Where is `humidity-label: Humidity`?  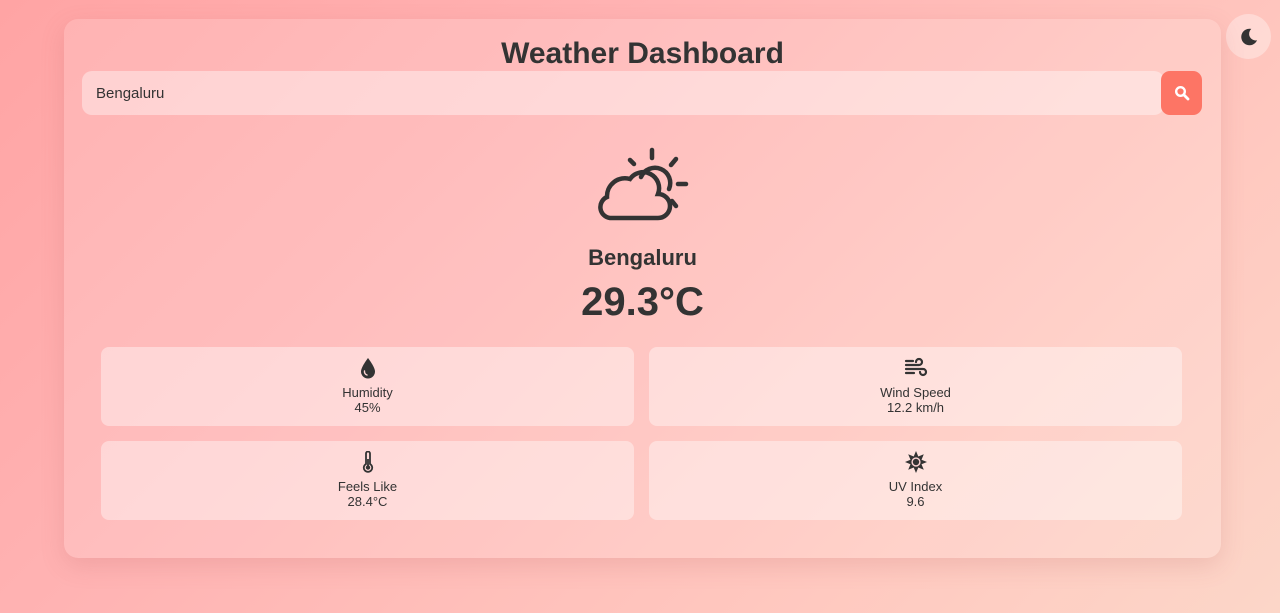 humidity-label: Humidity is located at coordinates (367, 392).